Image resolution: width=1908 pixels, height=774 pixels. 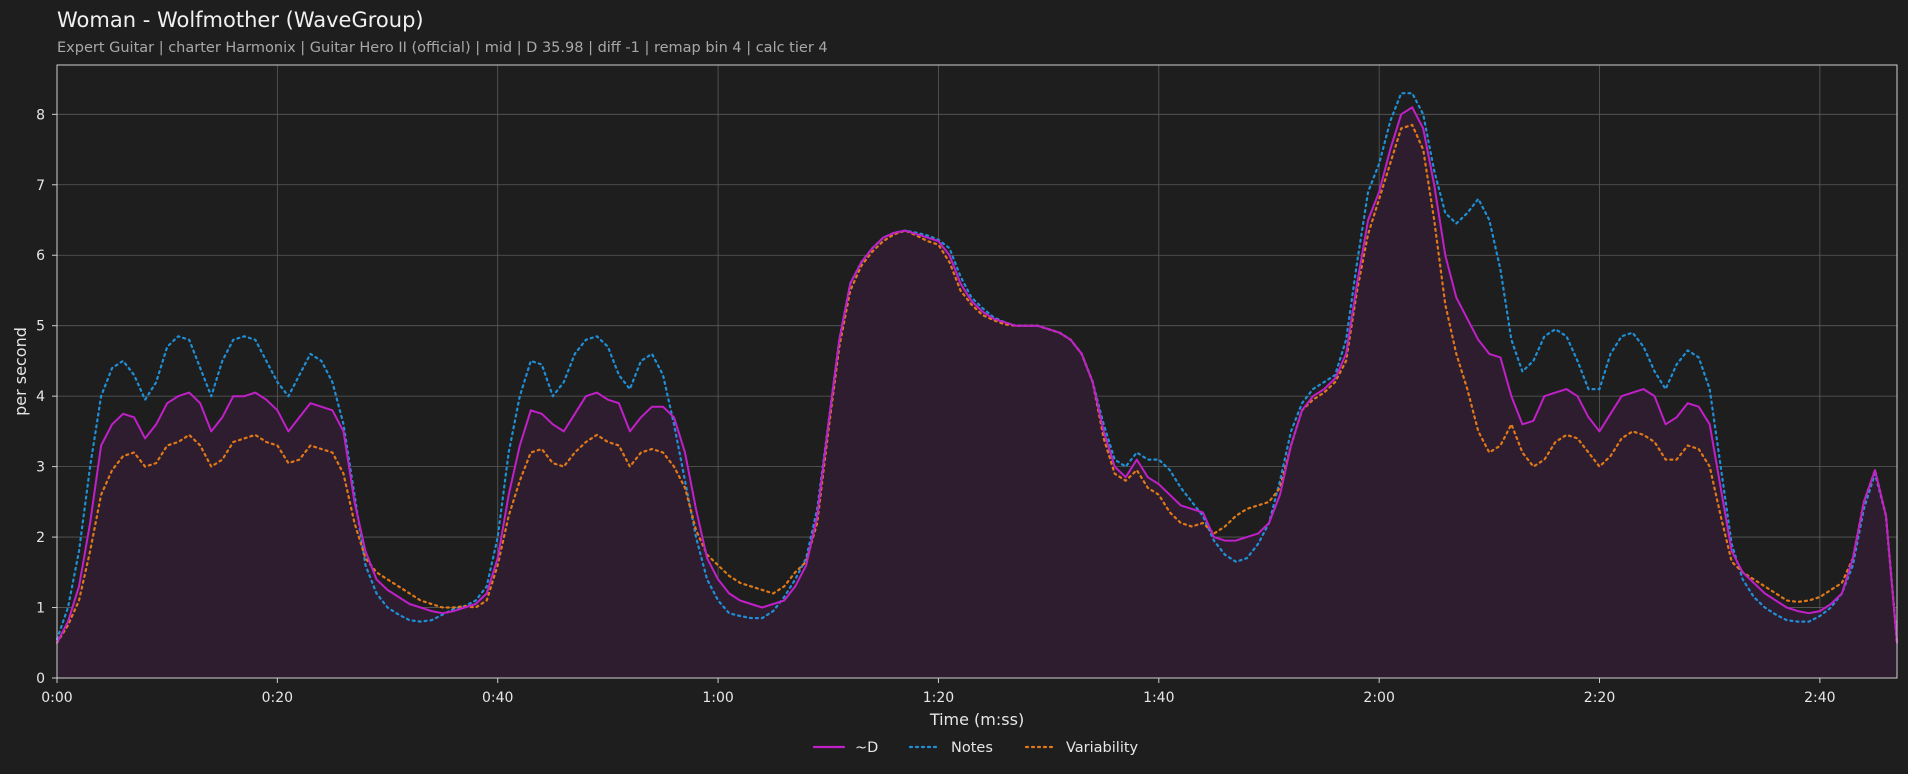 What do you see at coordinates (277, 698) in the screenshot?
I see `x-tick-label: 0:20` at bounding box center [277, 698].